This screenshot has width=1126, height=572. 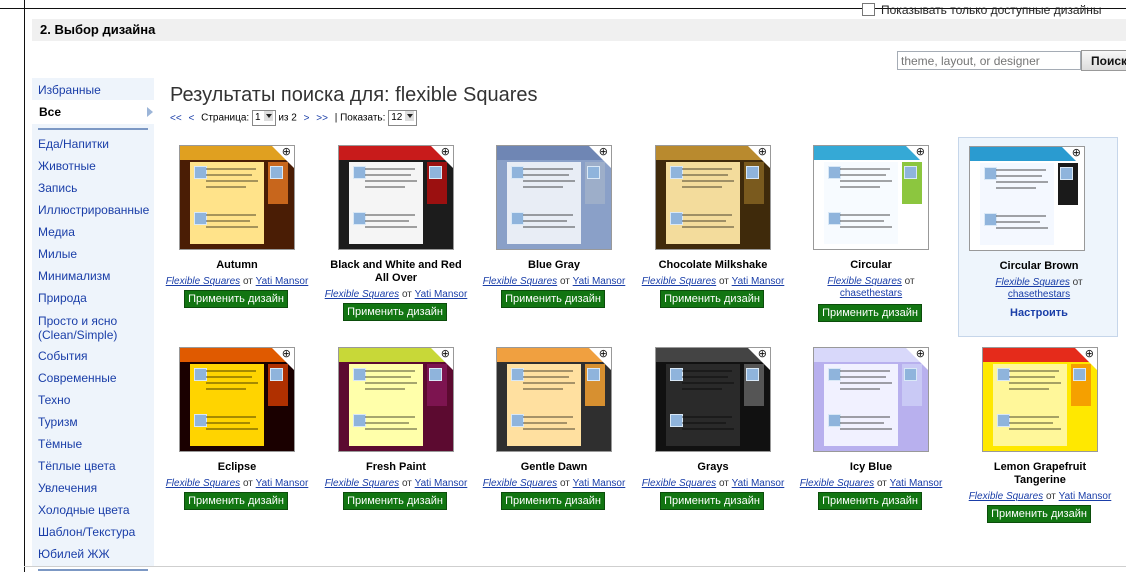 I want to click on page-select: 1, so click(x=263, y=118).